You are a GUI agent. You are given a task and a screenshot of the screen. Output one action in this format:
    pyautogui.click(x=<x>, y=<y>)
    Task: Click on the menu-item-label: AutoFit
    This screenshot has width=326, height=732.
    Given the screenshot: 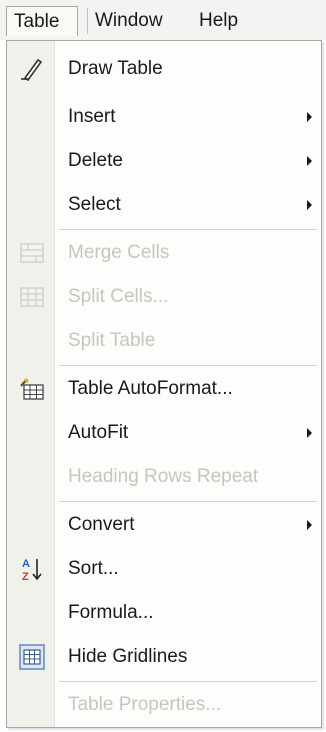 What is the action you would take?
    pyautogui.click(x=98, y=432)
    